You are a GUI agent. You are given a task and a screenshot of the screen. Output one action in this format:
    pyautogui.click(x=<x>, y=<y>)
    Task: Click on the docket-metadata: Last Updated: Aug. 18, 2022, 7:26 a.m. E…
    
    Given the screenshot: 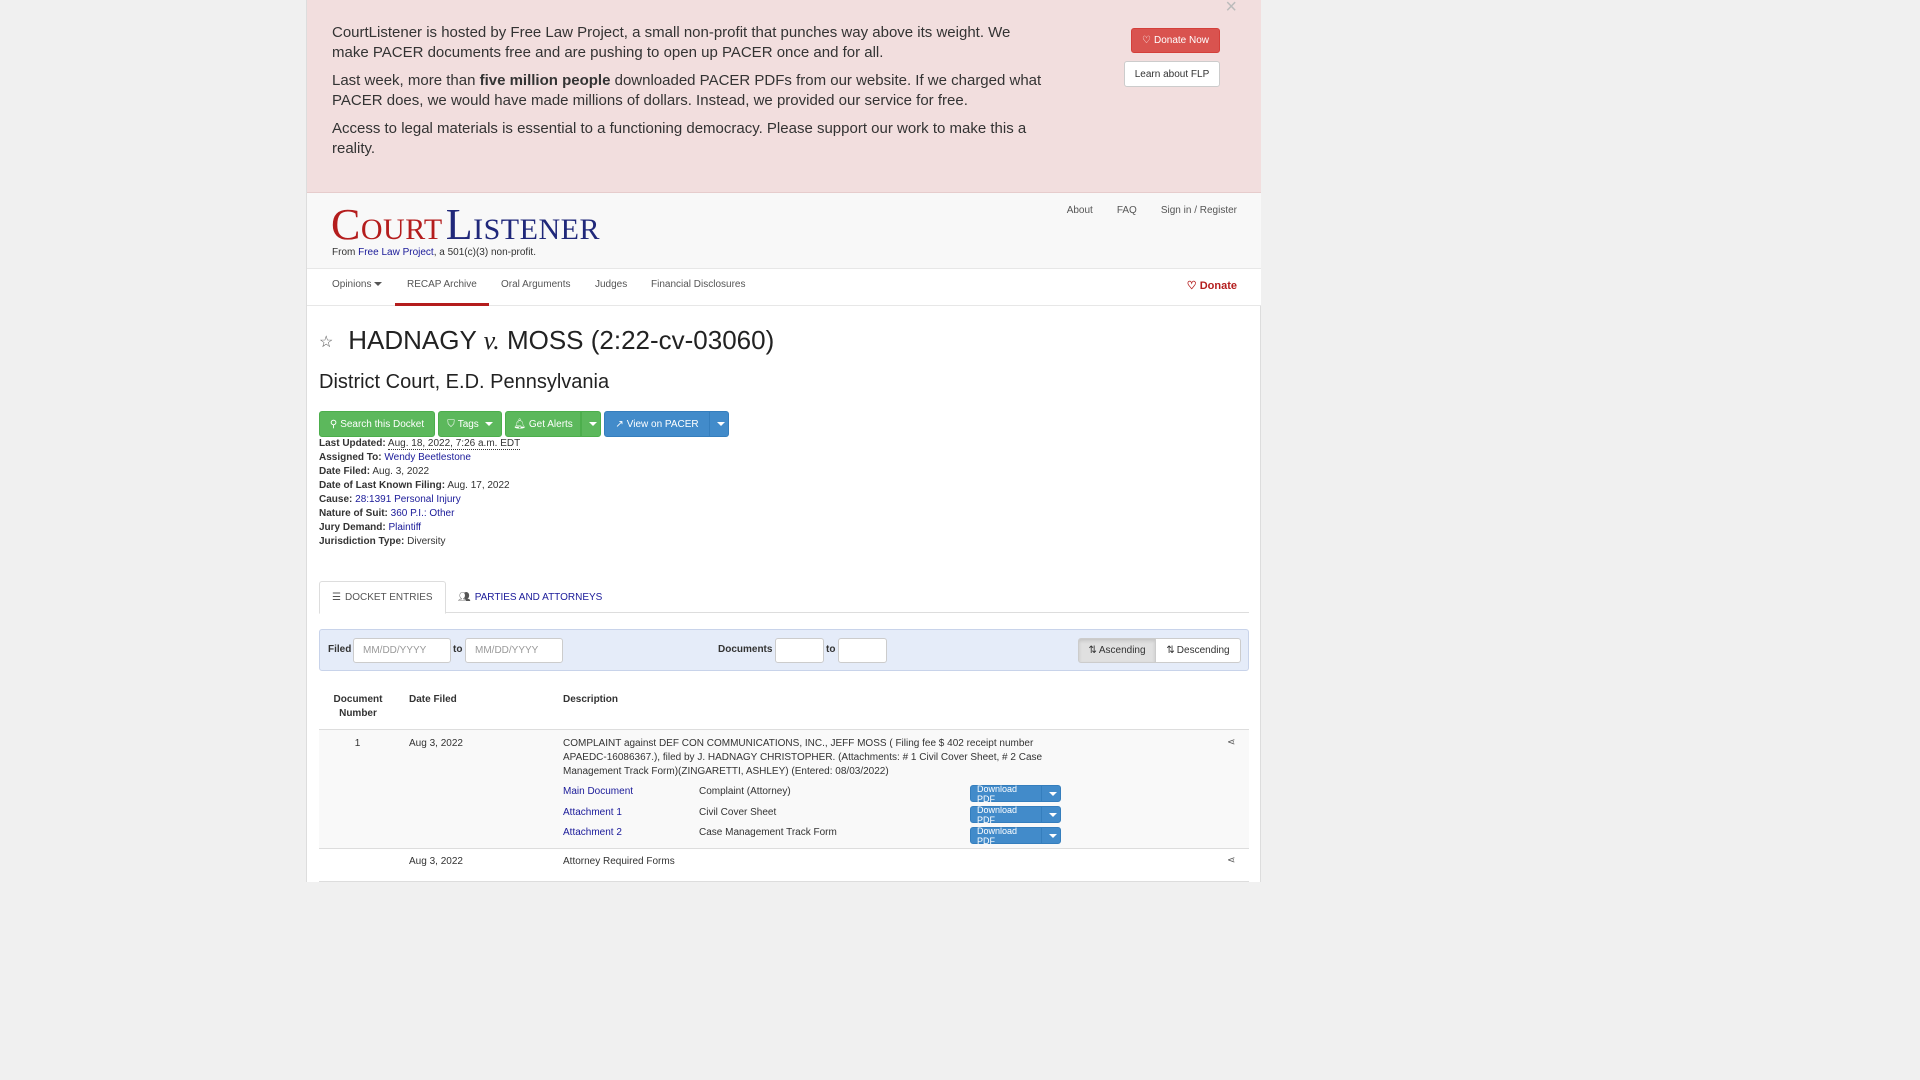 What is the action you would take?
    pyautogui.click(x=420, y=493)
    